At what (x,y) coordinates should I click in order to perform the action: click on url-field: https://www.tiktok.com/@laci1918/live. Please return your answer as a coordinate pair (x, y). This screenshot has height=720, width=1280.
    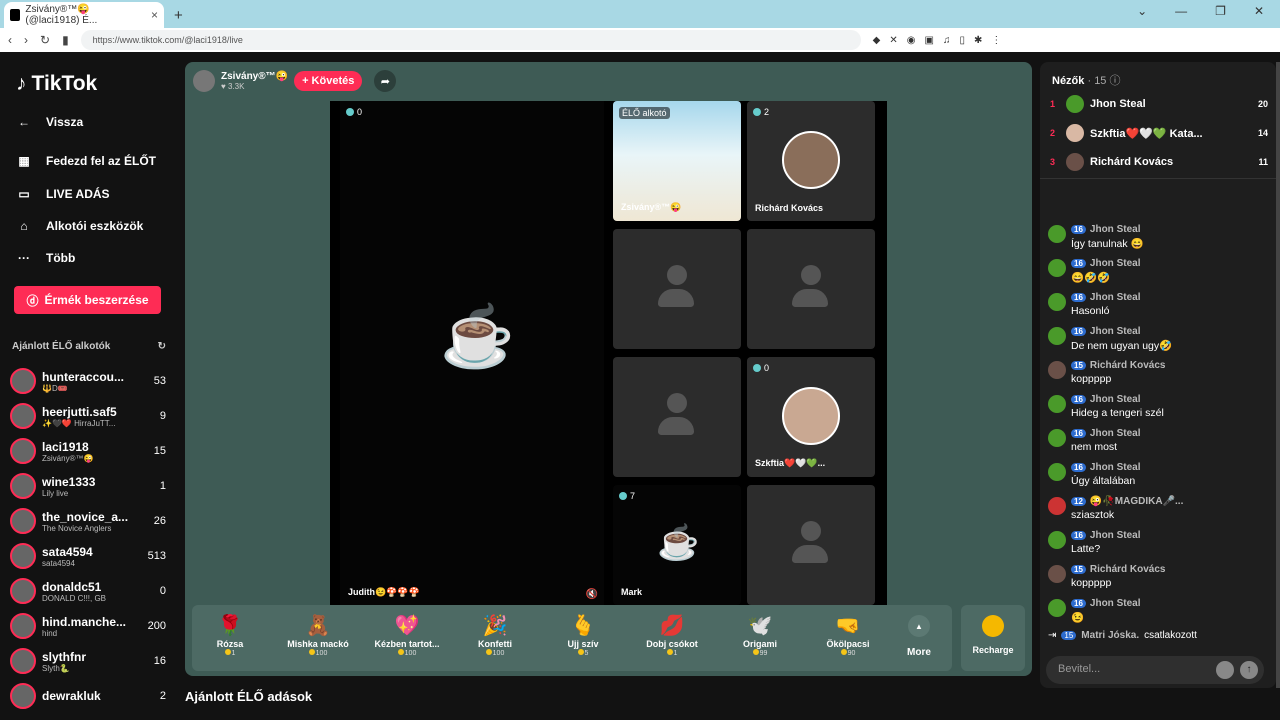
    Looking at the image, I should click on (470, 40).